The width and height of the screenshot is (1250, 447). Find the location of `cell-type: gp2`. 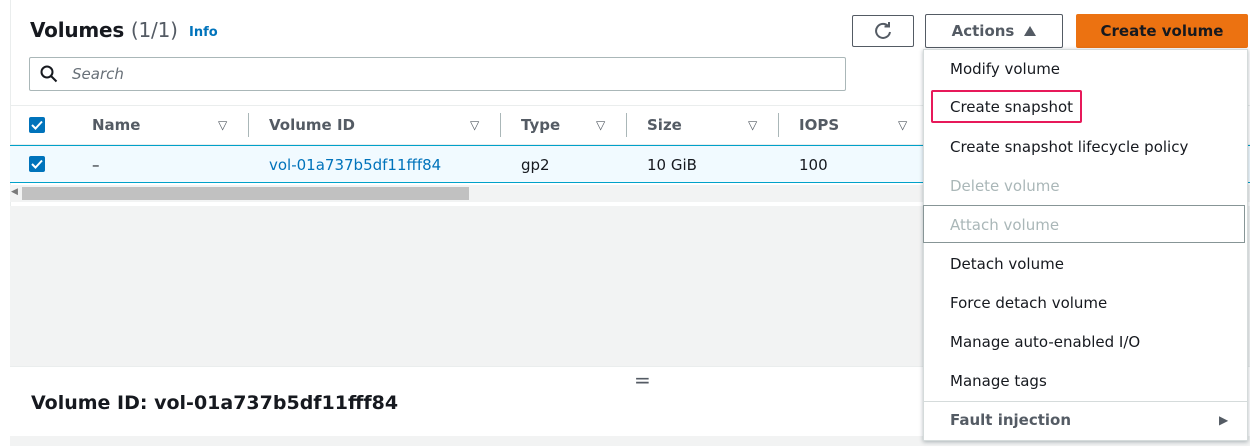

cell-type: gp2 is located at coordinates (535, 165).